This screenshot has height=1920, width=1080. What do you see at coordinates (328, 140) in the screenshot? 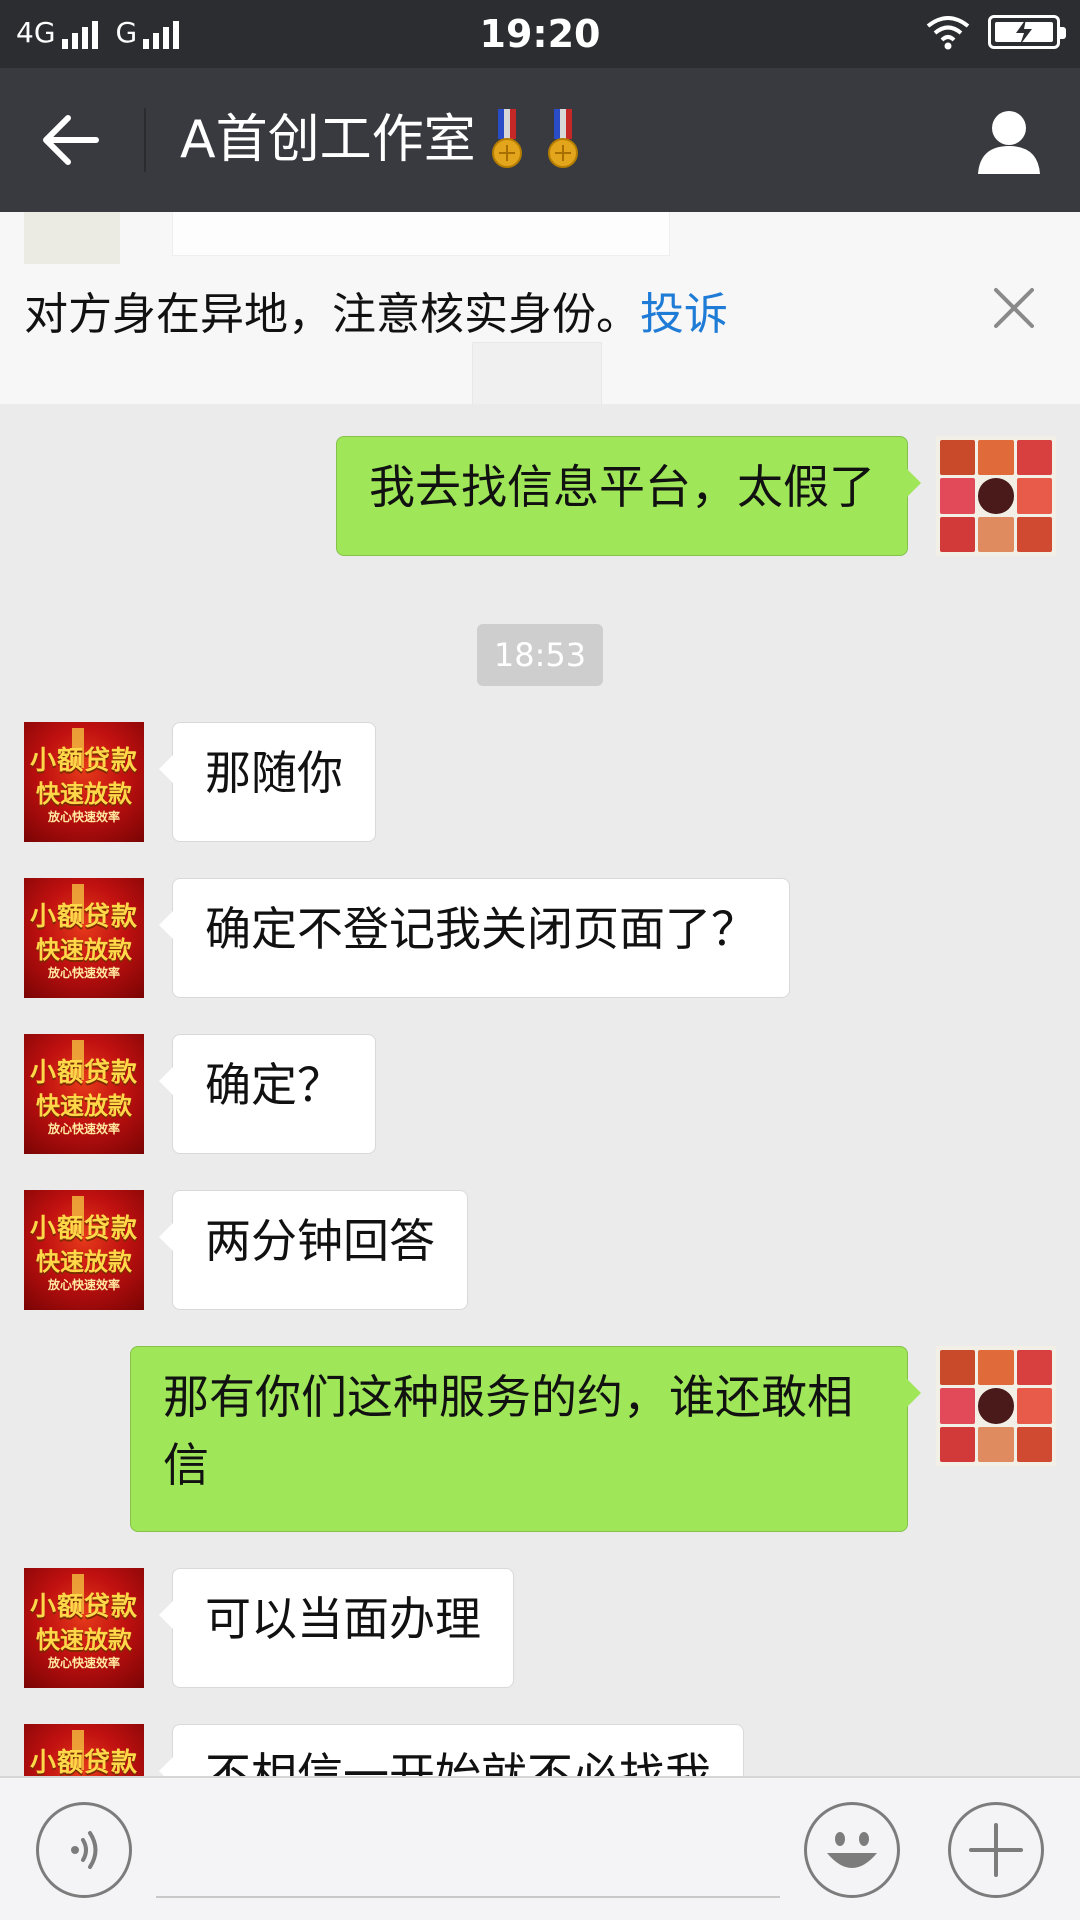
I see `chat-title-text: A首创工作室` at bounding box center [328, 140].